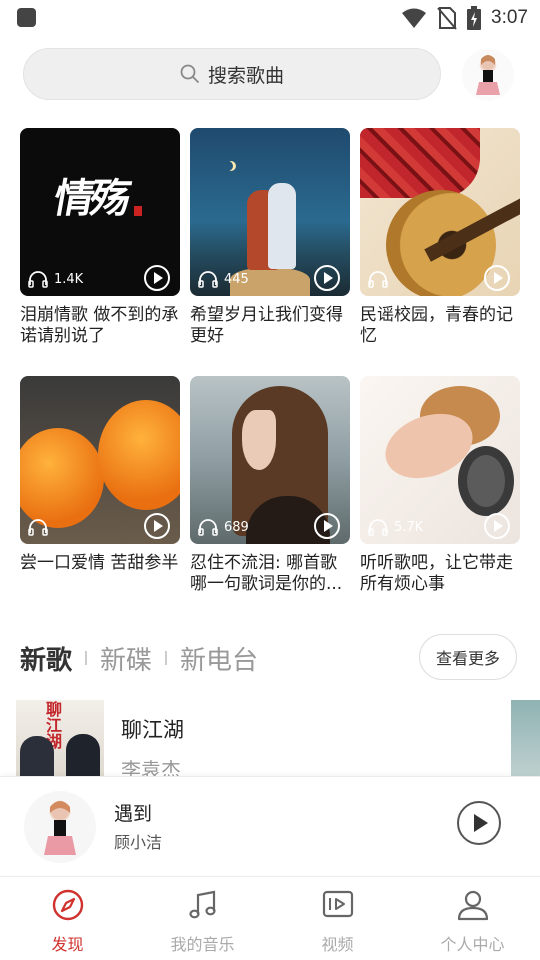 The width and height of the screenshot is (540, 960). I want to click on bottom-nav: 发现 我的音乐 视频 个人中心, so click(270, 918).